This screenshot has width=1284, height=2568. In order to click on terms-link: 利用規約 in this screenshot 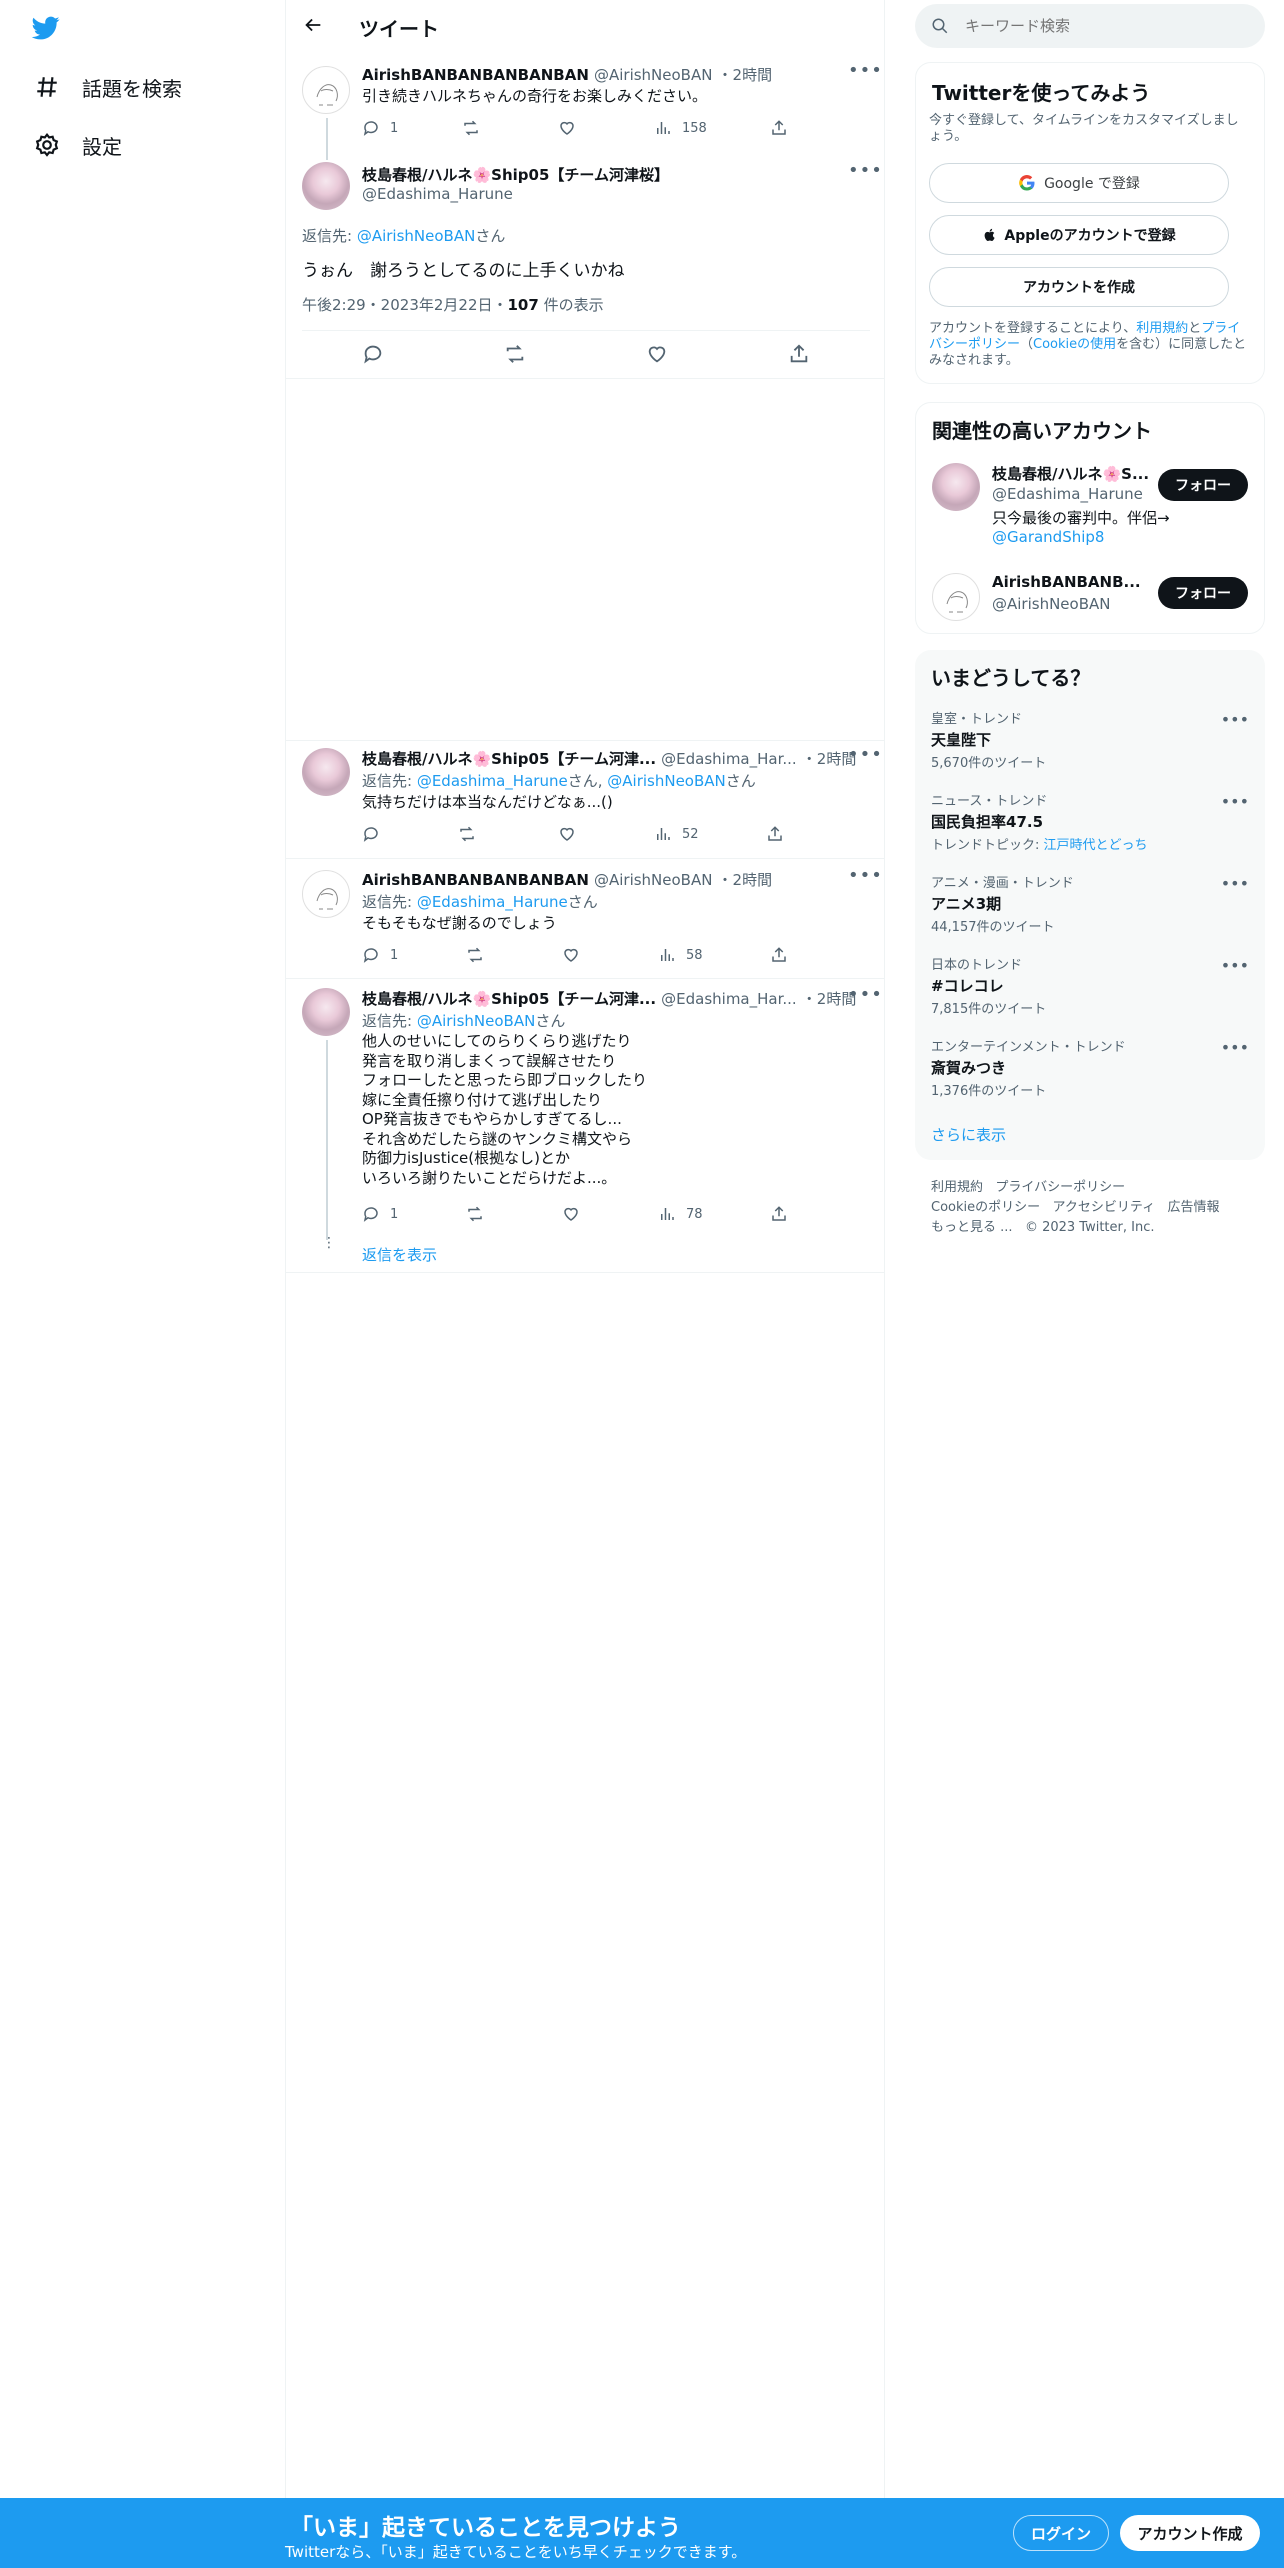, I will do `click(1162, 328)`.